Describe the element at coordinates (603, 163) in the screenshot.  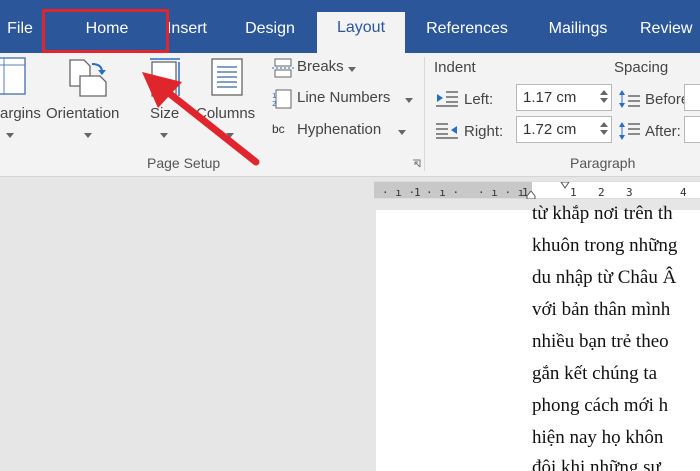
I see `paragraph-group-label: Paragraph` at that location.